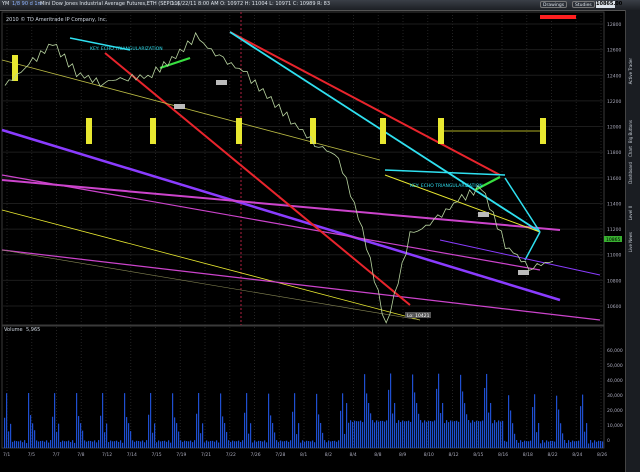 The width and height of the screenshot is (640, 472). Describe the element at coordinates (633, 151) in the screenshot. I see `tab-chart: Chart` at that location.